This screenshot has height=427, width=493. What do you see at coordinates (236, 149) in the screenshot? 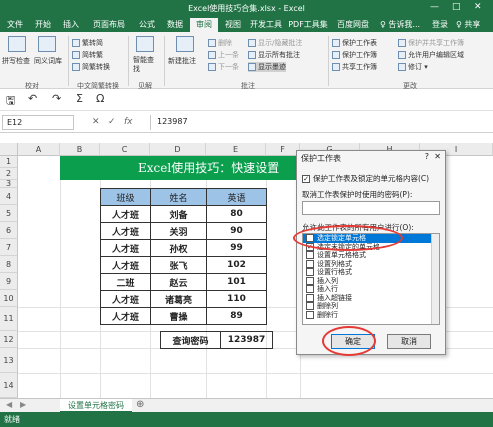
I see `column-header: E` at bounding box center [236, 149].